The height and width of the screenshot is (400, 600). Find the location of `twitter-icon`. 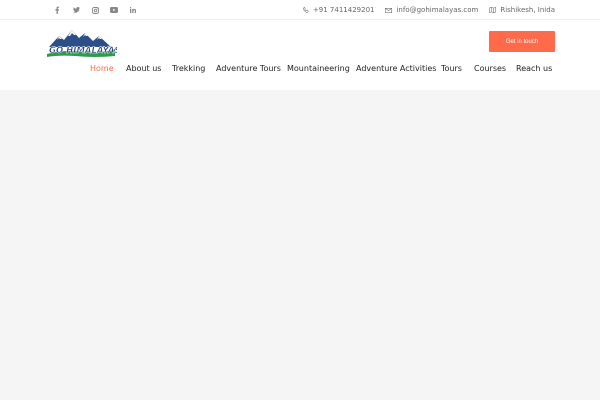

twitter-icon is located at coordinates (76, 10).